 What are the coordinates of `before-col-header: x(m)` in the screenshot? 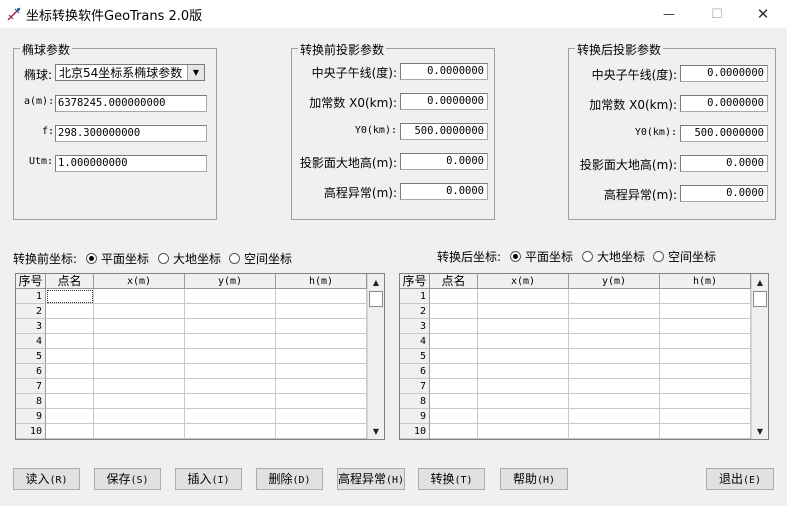 It's located at (139, 281).